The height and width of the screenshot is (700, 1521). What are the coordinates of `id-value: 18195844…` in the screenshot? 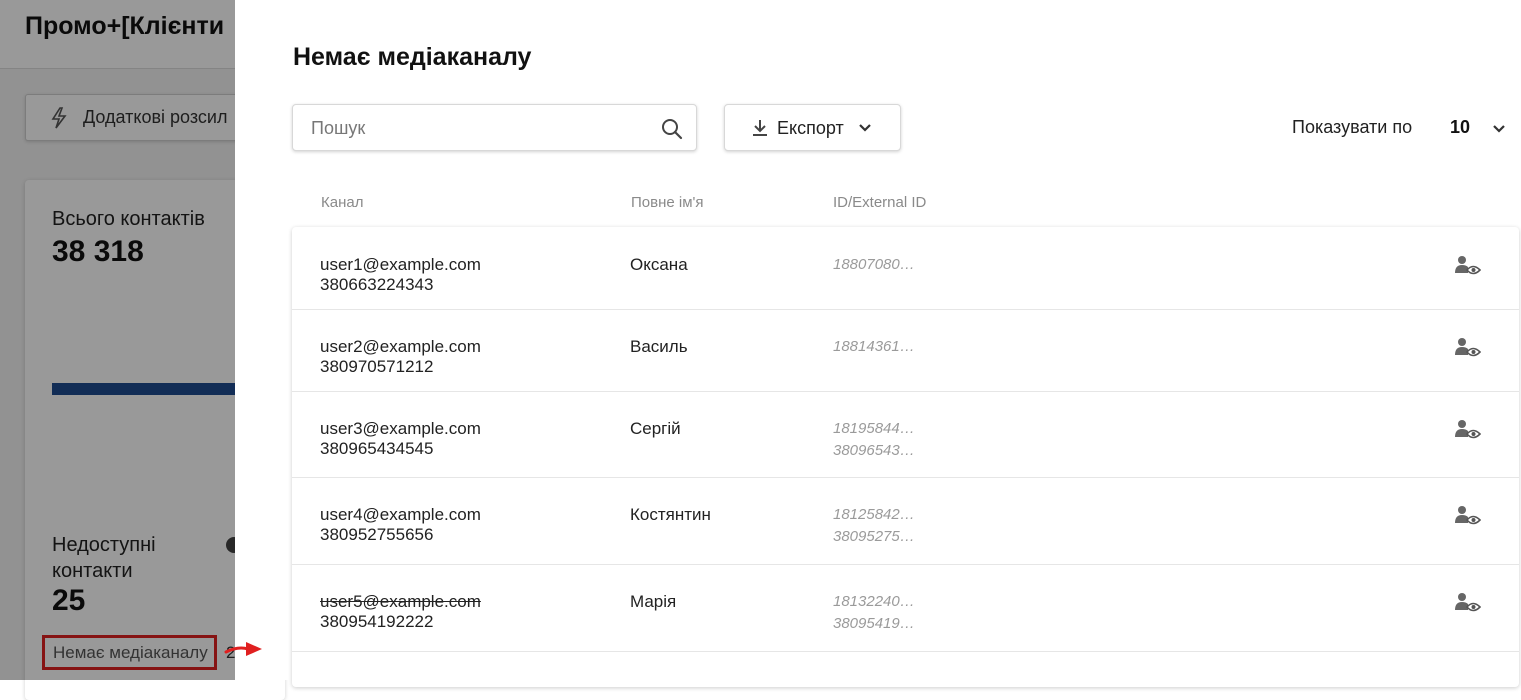 It's located at (874, 428).